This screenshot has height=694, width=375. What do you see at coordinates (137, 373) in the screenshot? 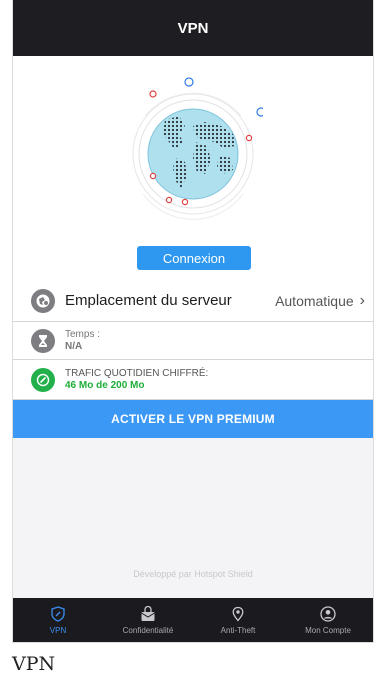
I see `traffic-label: TRAFIC QUOTIDIEN CHIFFRÉ:` at bounding box center [137, 373].